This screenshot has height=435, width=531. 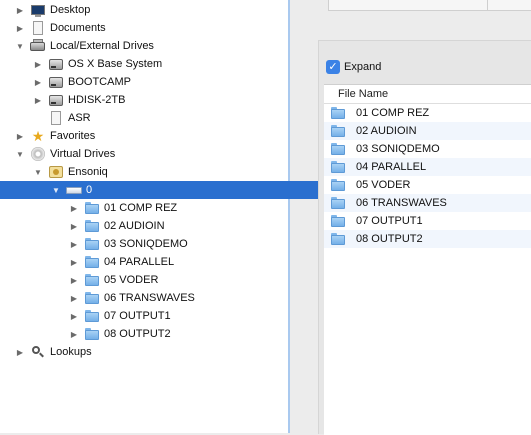 I want to click on tree-item-folder: ▶ 04 PARALLEL, so click(x=178, y=262).